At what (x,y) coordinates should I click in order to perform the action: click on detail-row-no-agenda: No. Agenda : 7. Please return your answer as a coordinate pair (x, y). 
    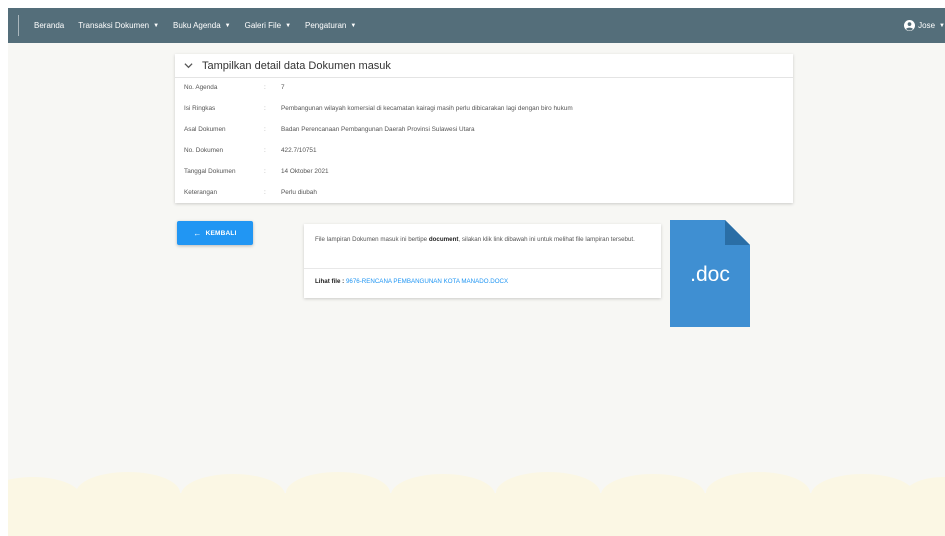
    Looking at the image, I should click on (484, 87).